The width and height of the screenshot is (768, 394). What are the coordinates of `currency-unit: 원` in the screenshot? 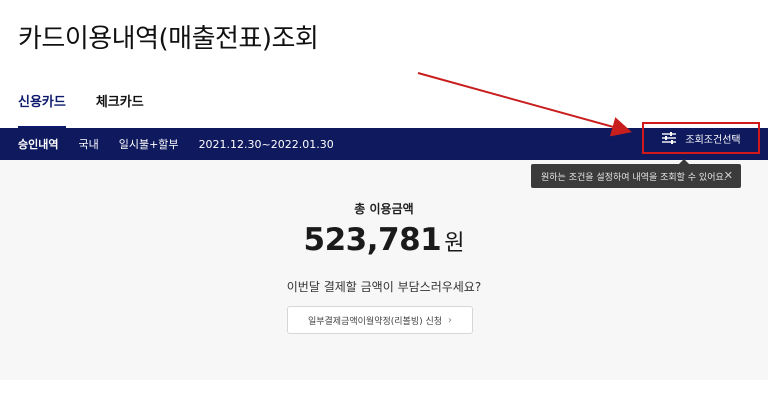 It's located at (454, 243).